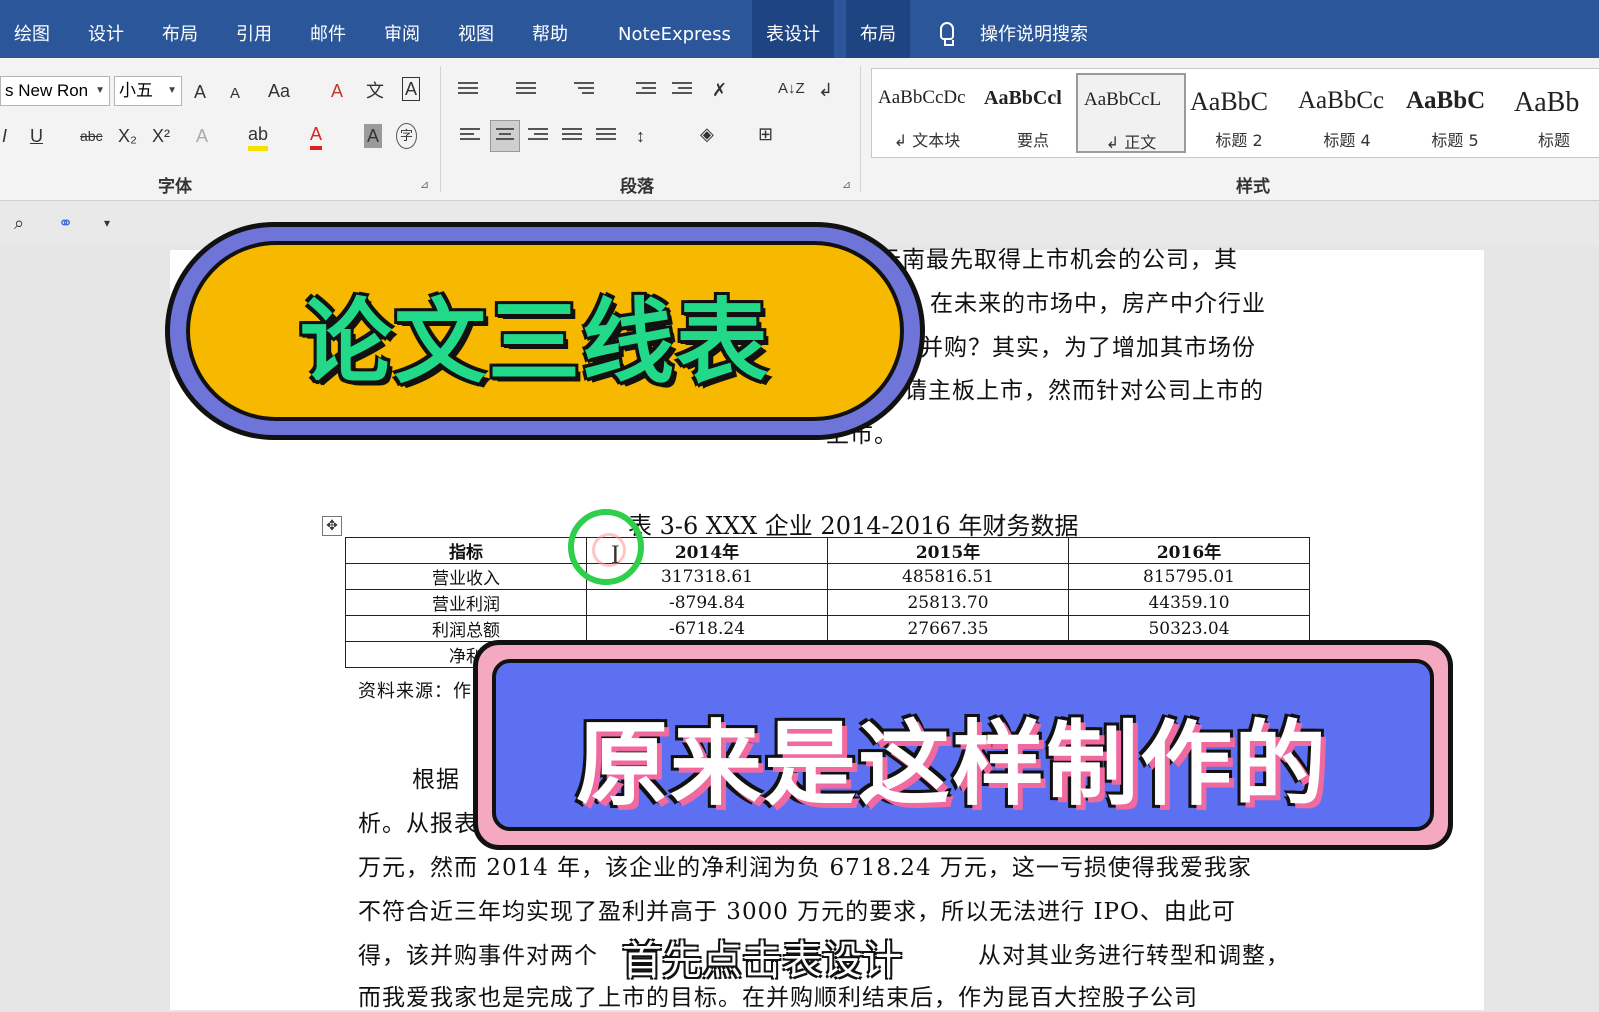 The width and height of the screenshot is (1599, 1012). Describe the element at coordinates (948, 550) in the screenshot. I see `table-header-cell: 2015年` at that location.